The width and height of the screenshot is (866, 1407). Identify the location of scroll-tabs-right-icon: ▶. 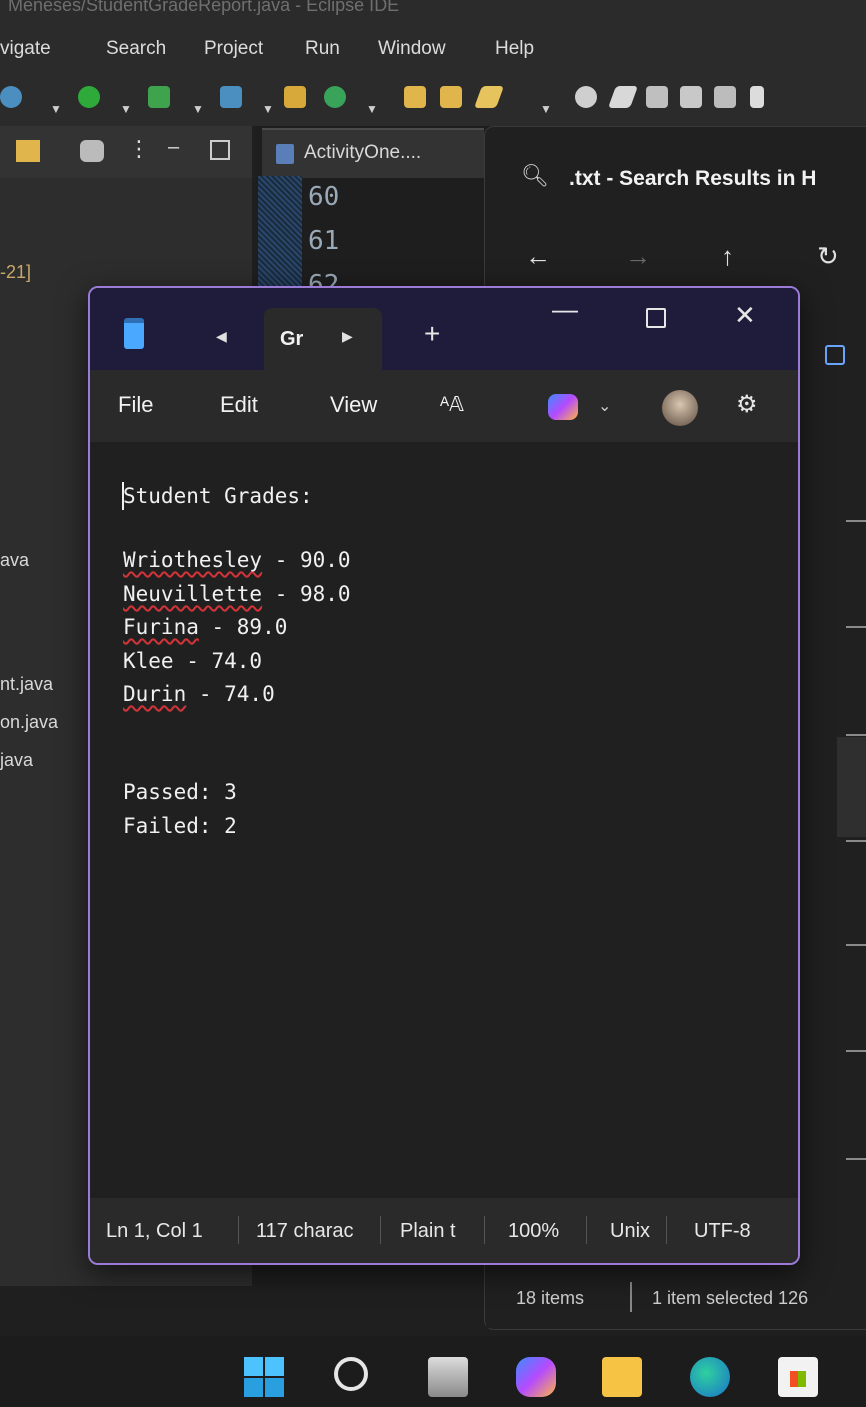
(347, 336).